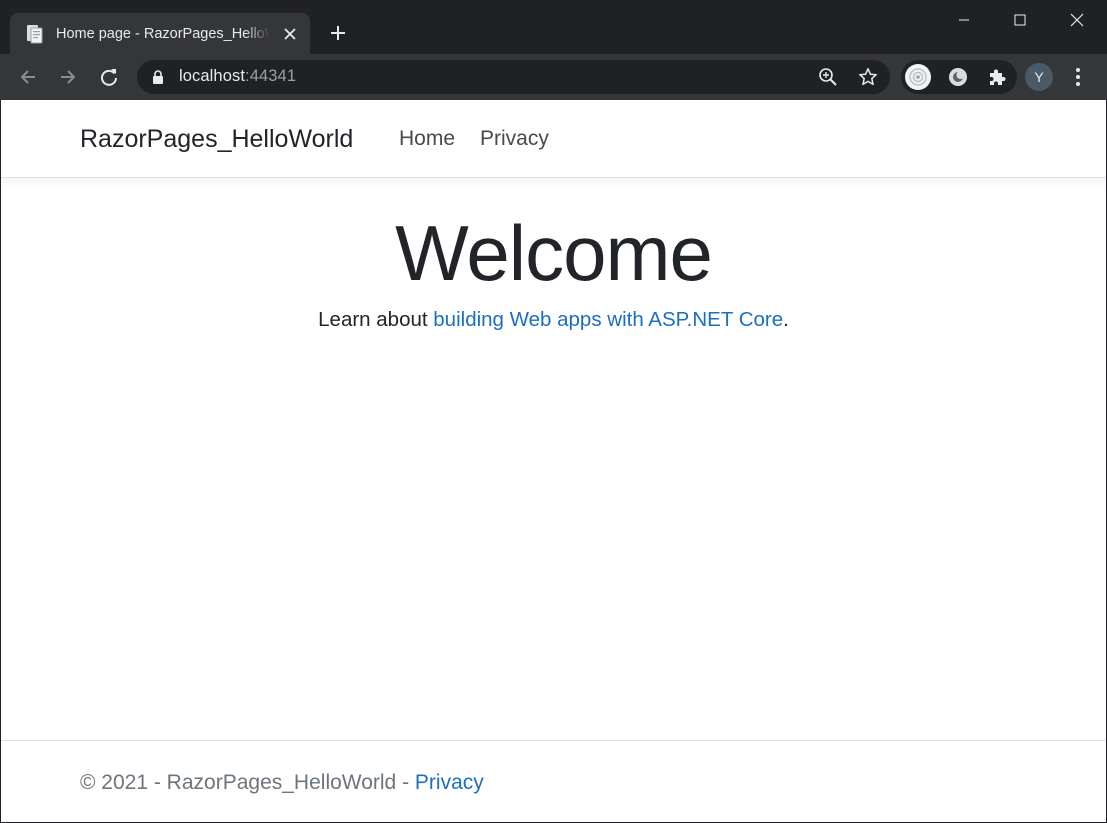 The height and width of the screenshot is (823, 1107). What do you see at coordinates (786, 319) in the screenshot?
I see `intro-suffix: .` at bounding box center [786, 319].